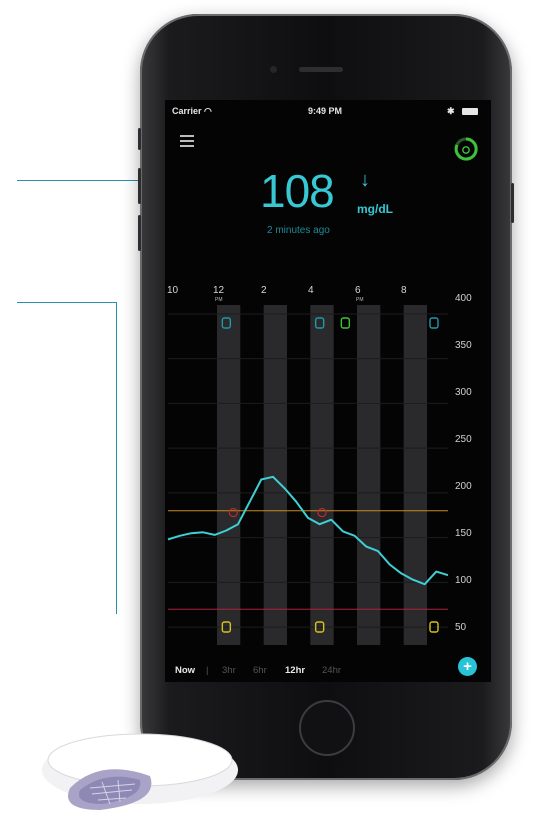 This screenshot has height=824, width=537. What do you see at coordinates (219, 300) in the screenshot?
I see `time-label-1-pm: PM` at bounding box center [219, 300].